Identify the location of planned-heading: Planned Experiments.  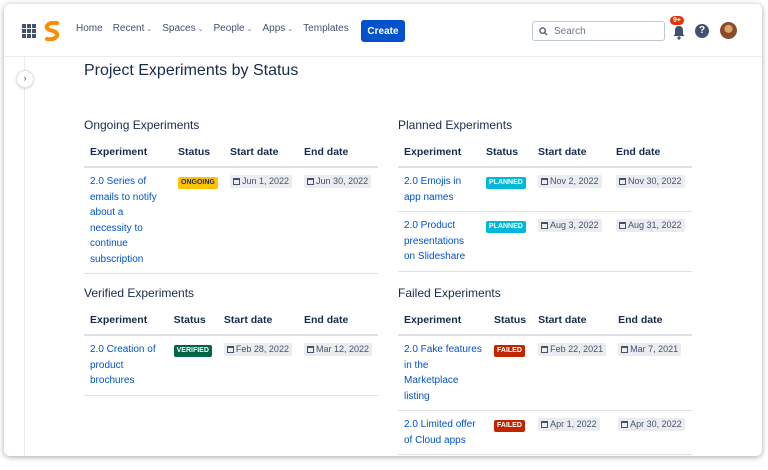
(455, 125).